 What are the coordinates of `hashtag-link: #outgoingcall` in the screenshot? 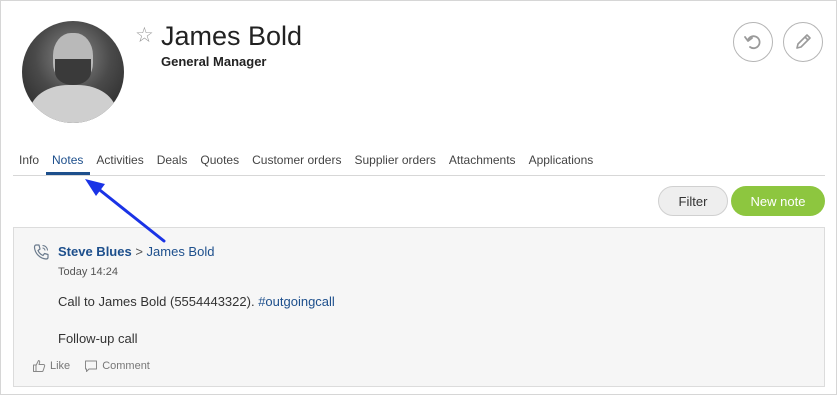 It's located at (296, 301).